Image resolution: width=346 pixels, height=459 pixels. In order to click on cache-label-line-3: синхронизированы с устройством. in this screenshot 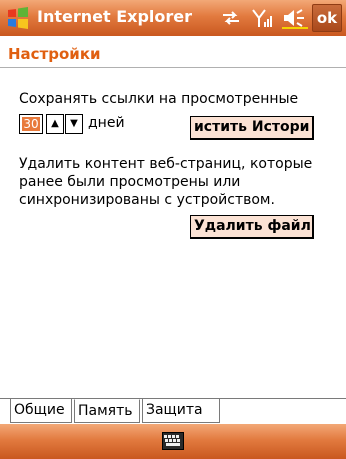, I will do `click(147, 200)`.